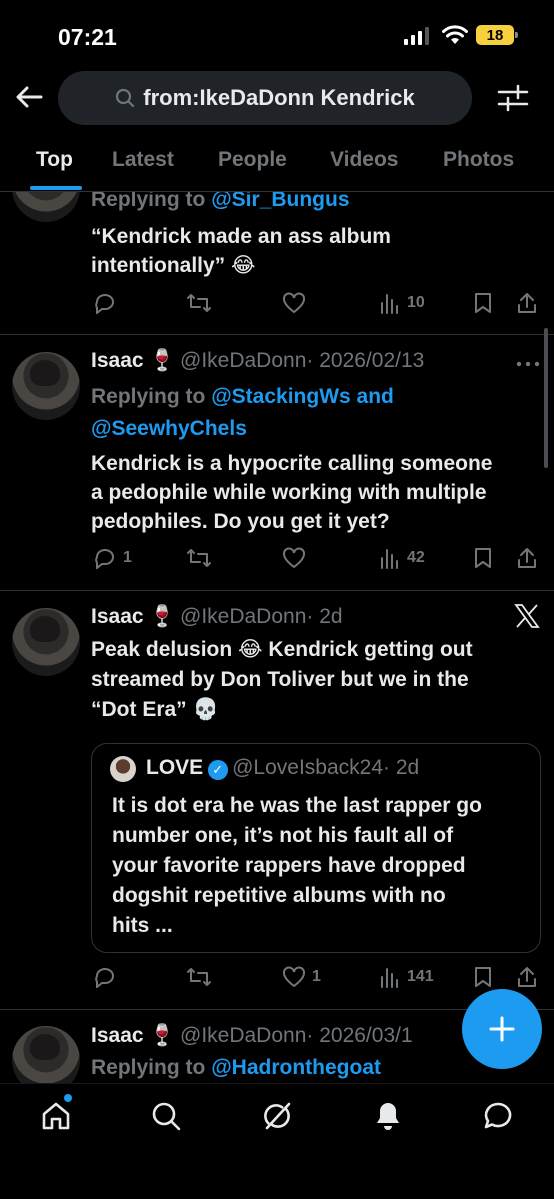  Describe the element at coordinates (68, 1098) in the screenshot. I see `home-notification-dot` at that location.